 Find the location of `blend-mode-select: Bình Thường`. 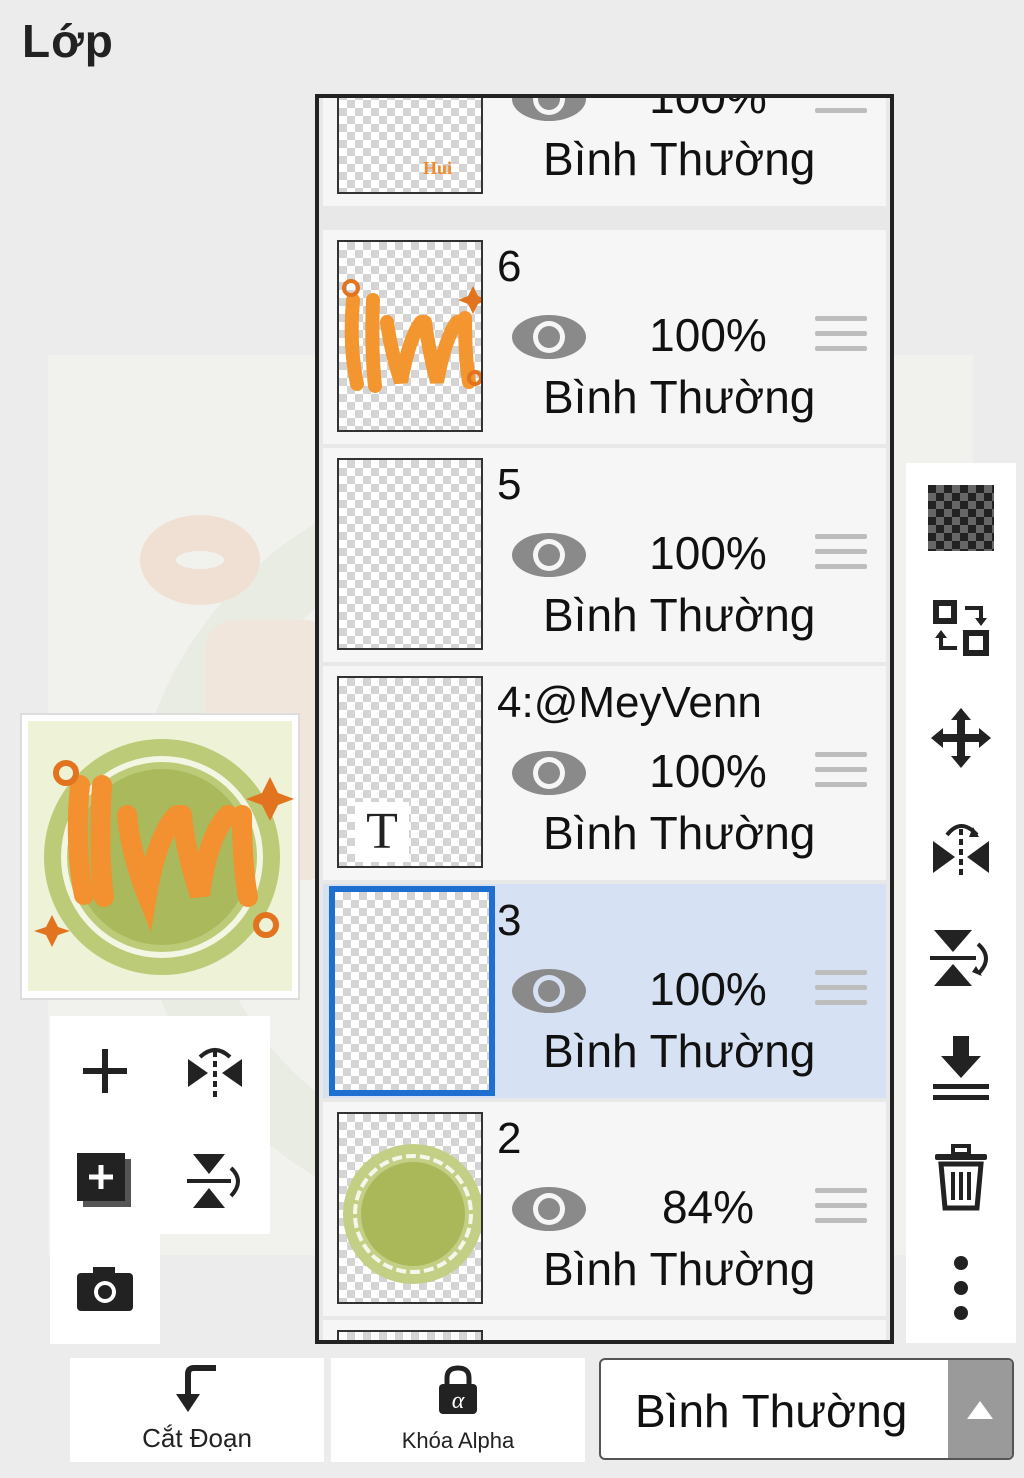

blend-mode-select: Bình Thường is located at coordinates (806, 1409).